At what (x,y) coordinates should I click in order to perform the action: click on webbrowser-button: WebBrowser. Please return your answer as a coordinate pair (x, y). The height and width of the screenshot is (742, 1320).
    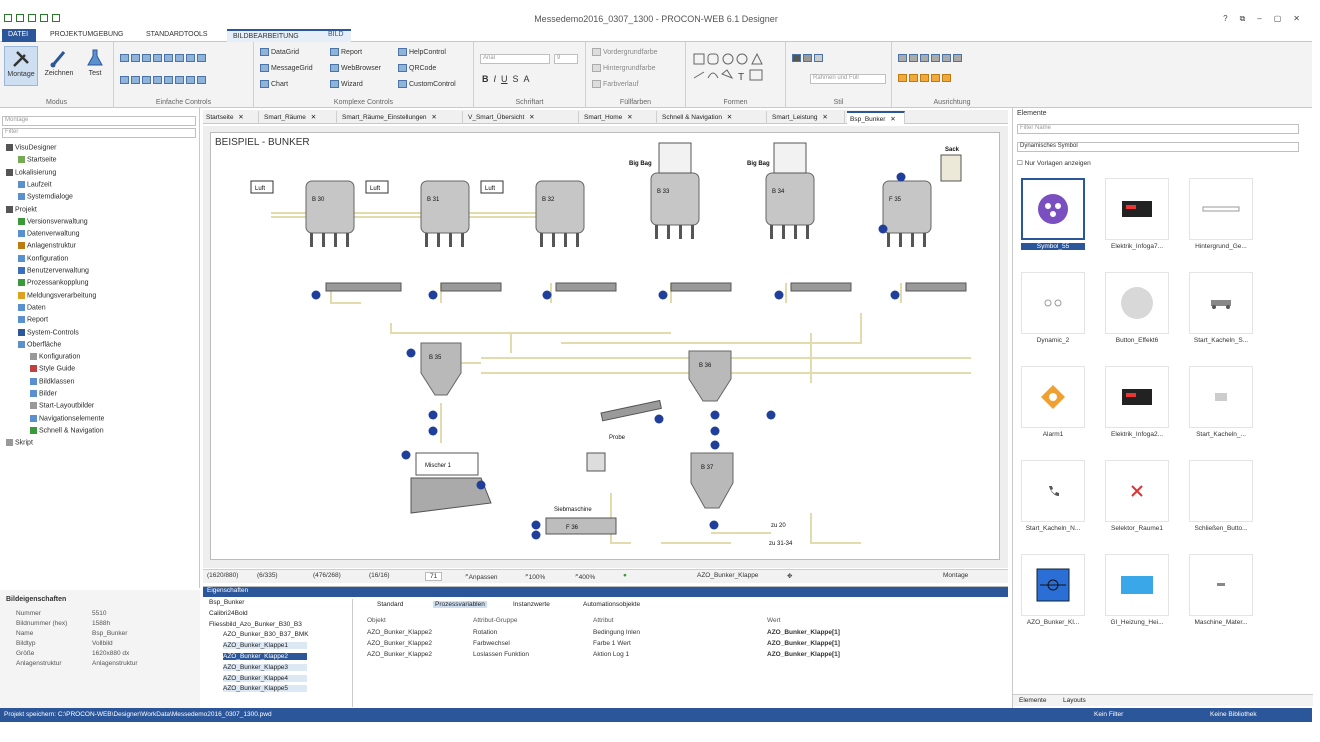
    Looking at the image, I should click on (355, 68).